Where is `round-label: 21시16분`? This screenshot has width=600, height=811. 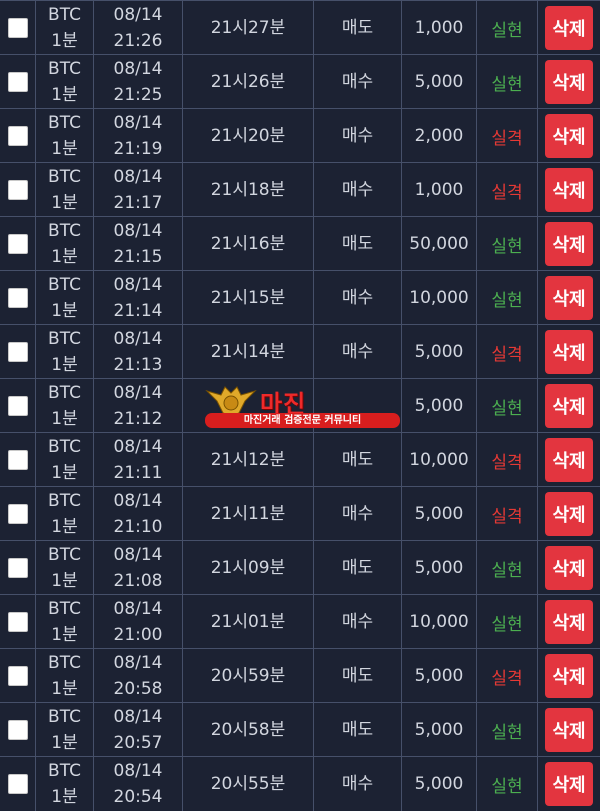 round-label: 21시16분 is located at coordinates (248, 244).